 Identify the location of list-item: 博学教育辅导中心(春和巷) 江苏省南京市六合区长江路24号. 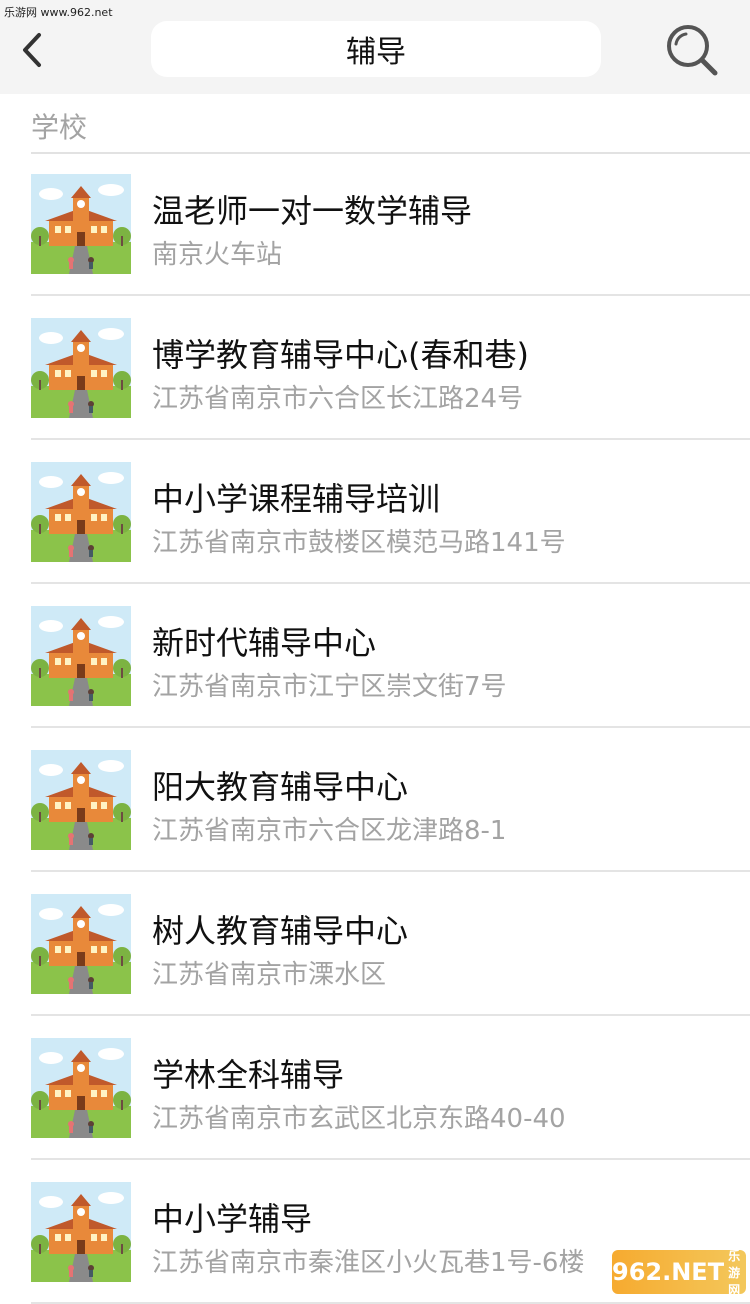
(375, 368).